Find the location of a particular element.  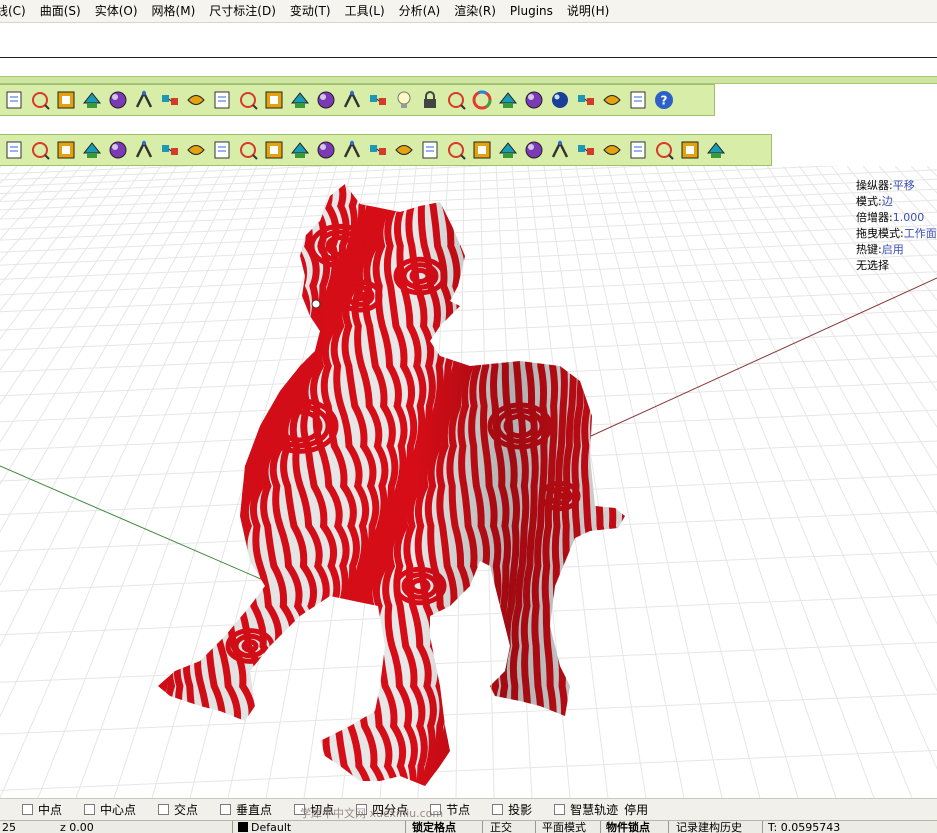

menu-surface: 曲面(S) is located at coordinates (60, 11).